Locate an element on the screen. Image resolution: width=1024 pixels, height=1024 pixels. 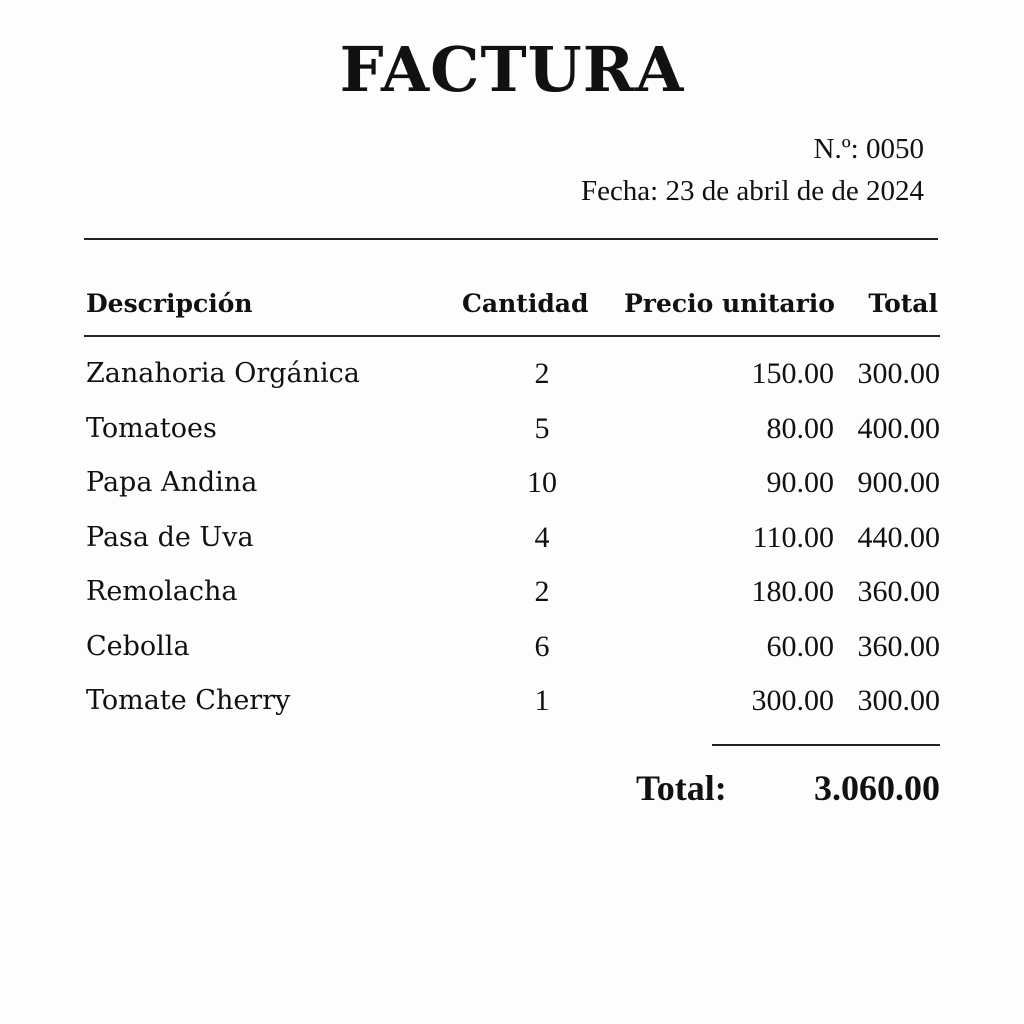
grand-total-value: 3.060.00 is located at coordinates (877, 788).